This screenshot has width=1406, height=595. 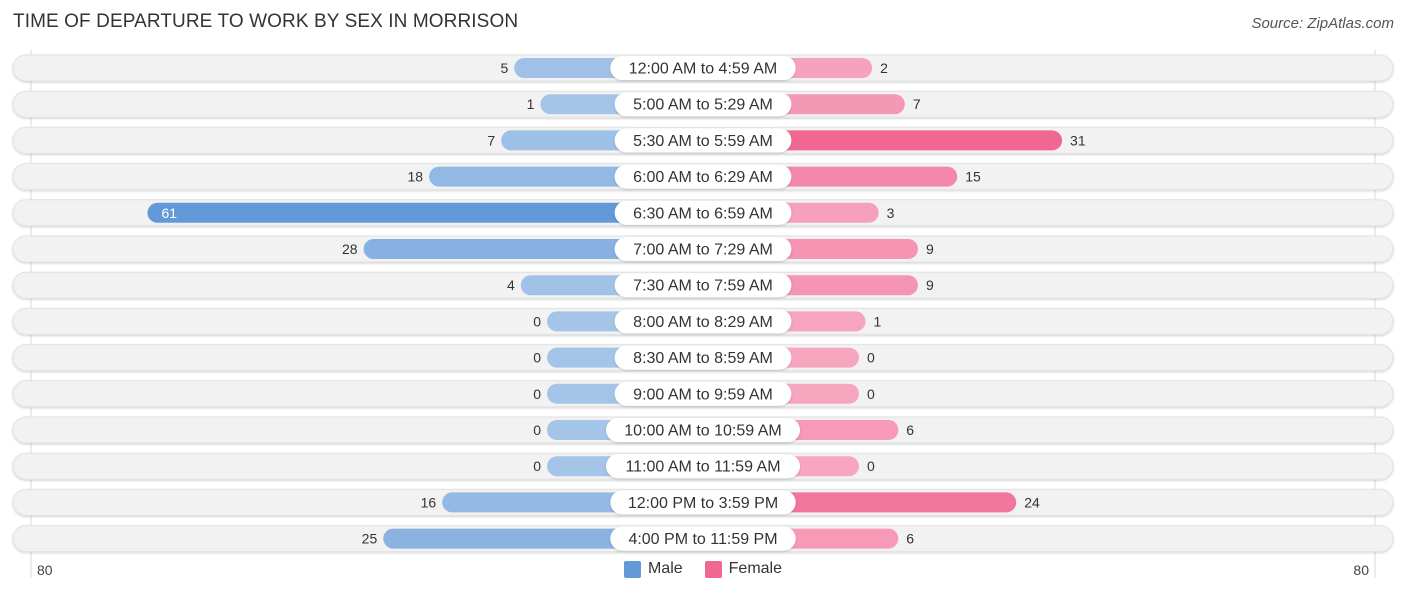 What do you see at coordinates (531, 104) in the screenshot?
I see `male-value-label: 1` at bounding box center [531, 104].